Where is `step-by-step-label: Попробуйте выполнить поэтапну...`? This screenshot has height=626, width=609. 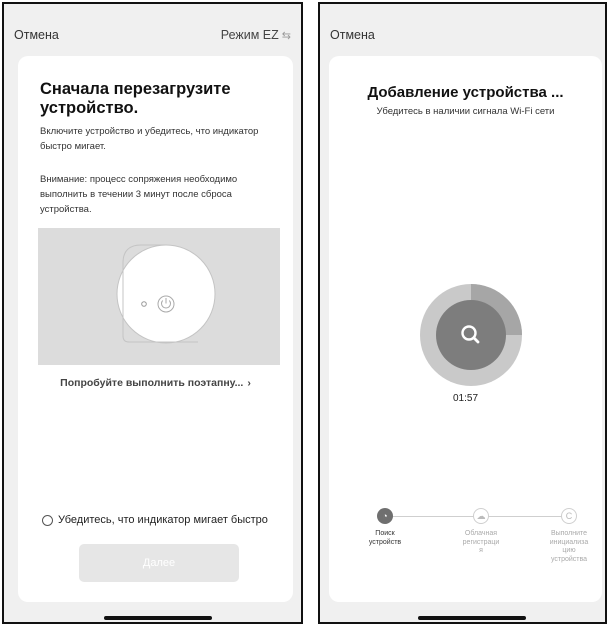
step-by-step-label: Попробуйте выполнить поэтапну... is located at coordinates (152, 383).